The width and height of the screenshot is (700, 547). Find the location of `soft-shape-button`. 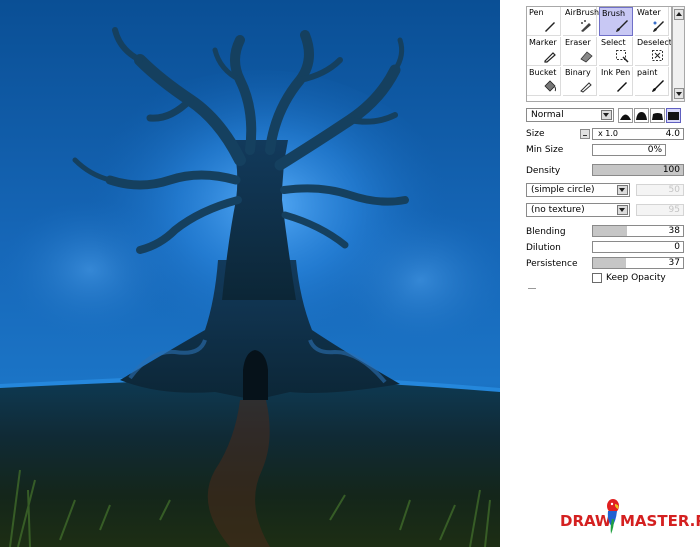

soft-shape-button is located at coordinates (625, 115).